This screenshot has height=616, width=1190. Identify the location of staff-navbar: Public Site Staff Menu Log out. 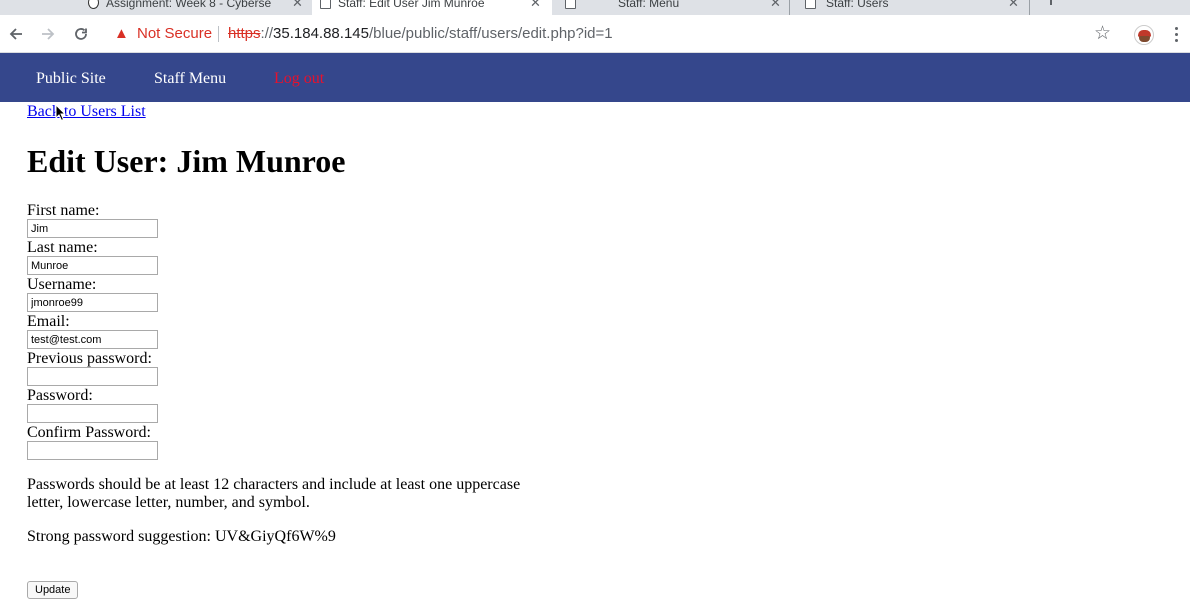
(595, 77).